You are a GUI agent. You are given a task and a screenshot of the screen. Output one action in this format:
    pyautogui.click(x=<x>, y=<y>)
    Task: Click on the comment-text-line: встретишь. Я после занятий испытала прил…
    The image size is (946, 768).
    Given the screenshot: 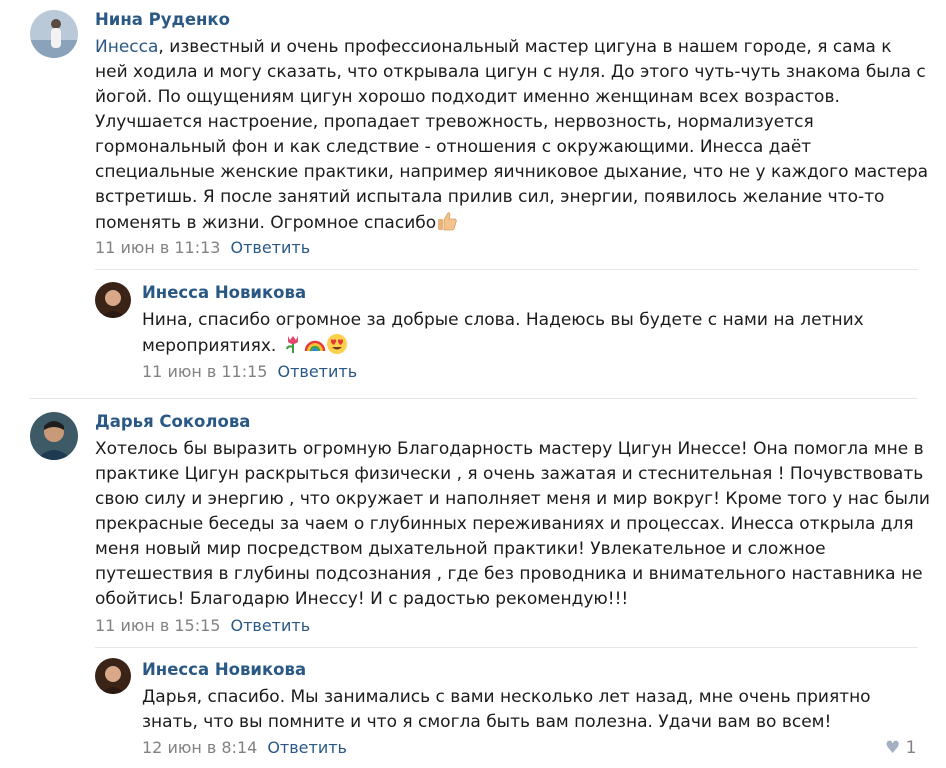 What is the action you would take?
    pyautogui.click(x=490, y=197)
    